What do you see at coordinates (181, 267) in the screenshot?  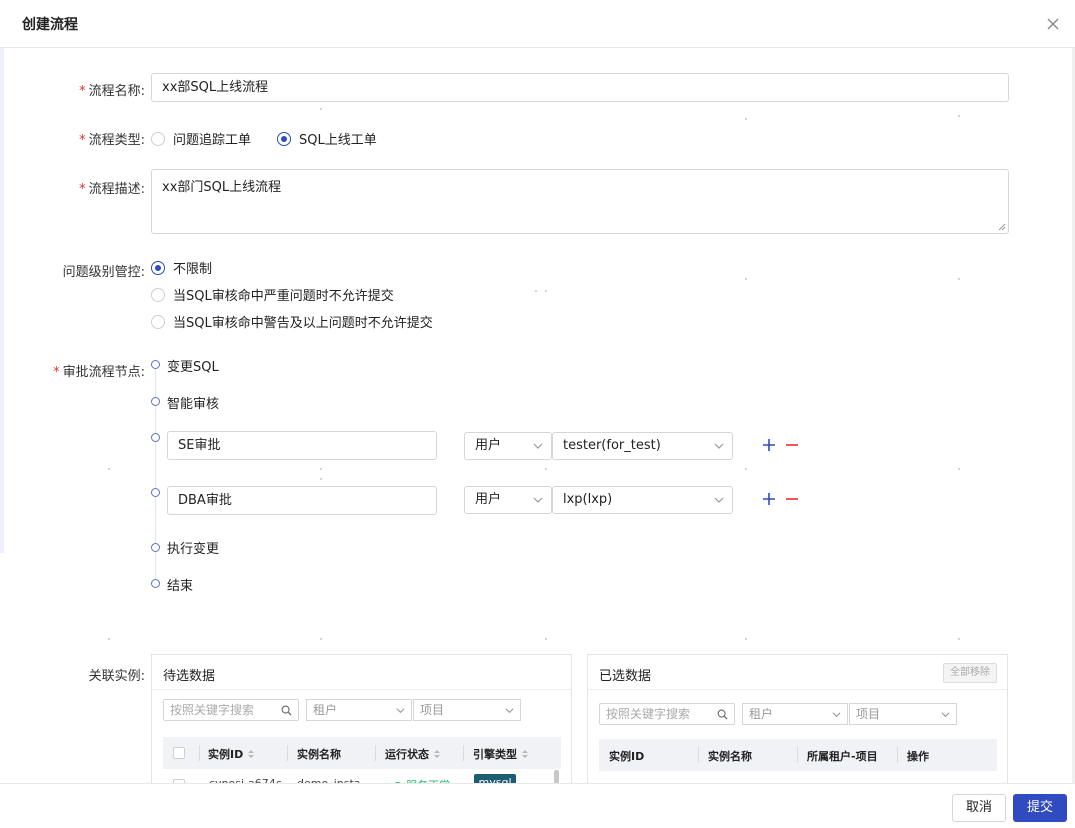 I see `radio-level-unlimited: 不限制` at bounding box center [181, 267].